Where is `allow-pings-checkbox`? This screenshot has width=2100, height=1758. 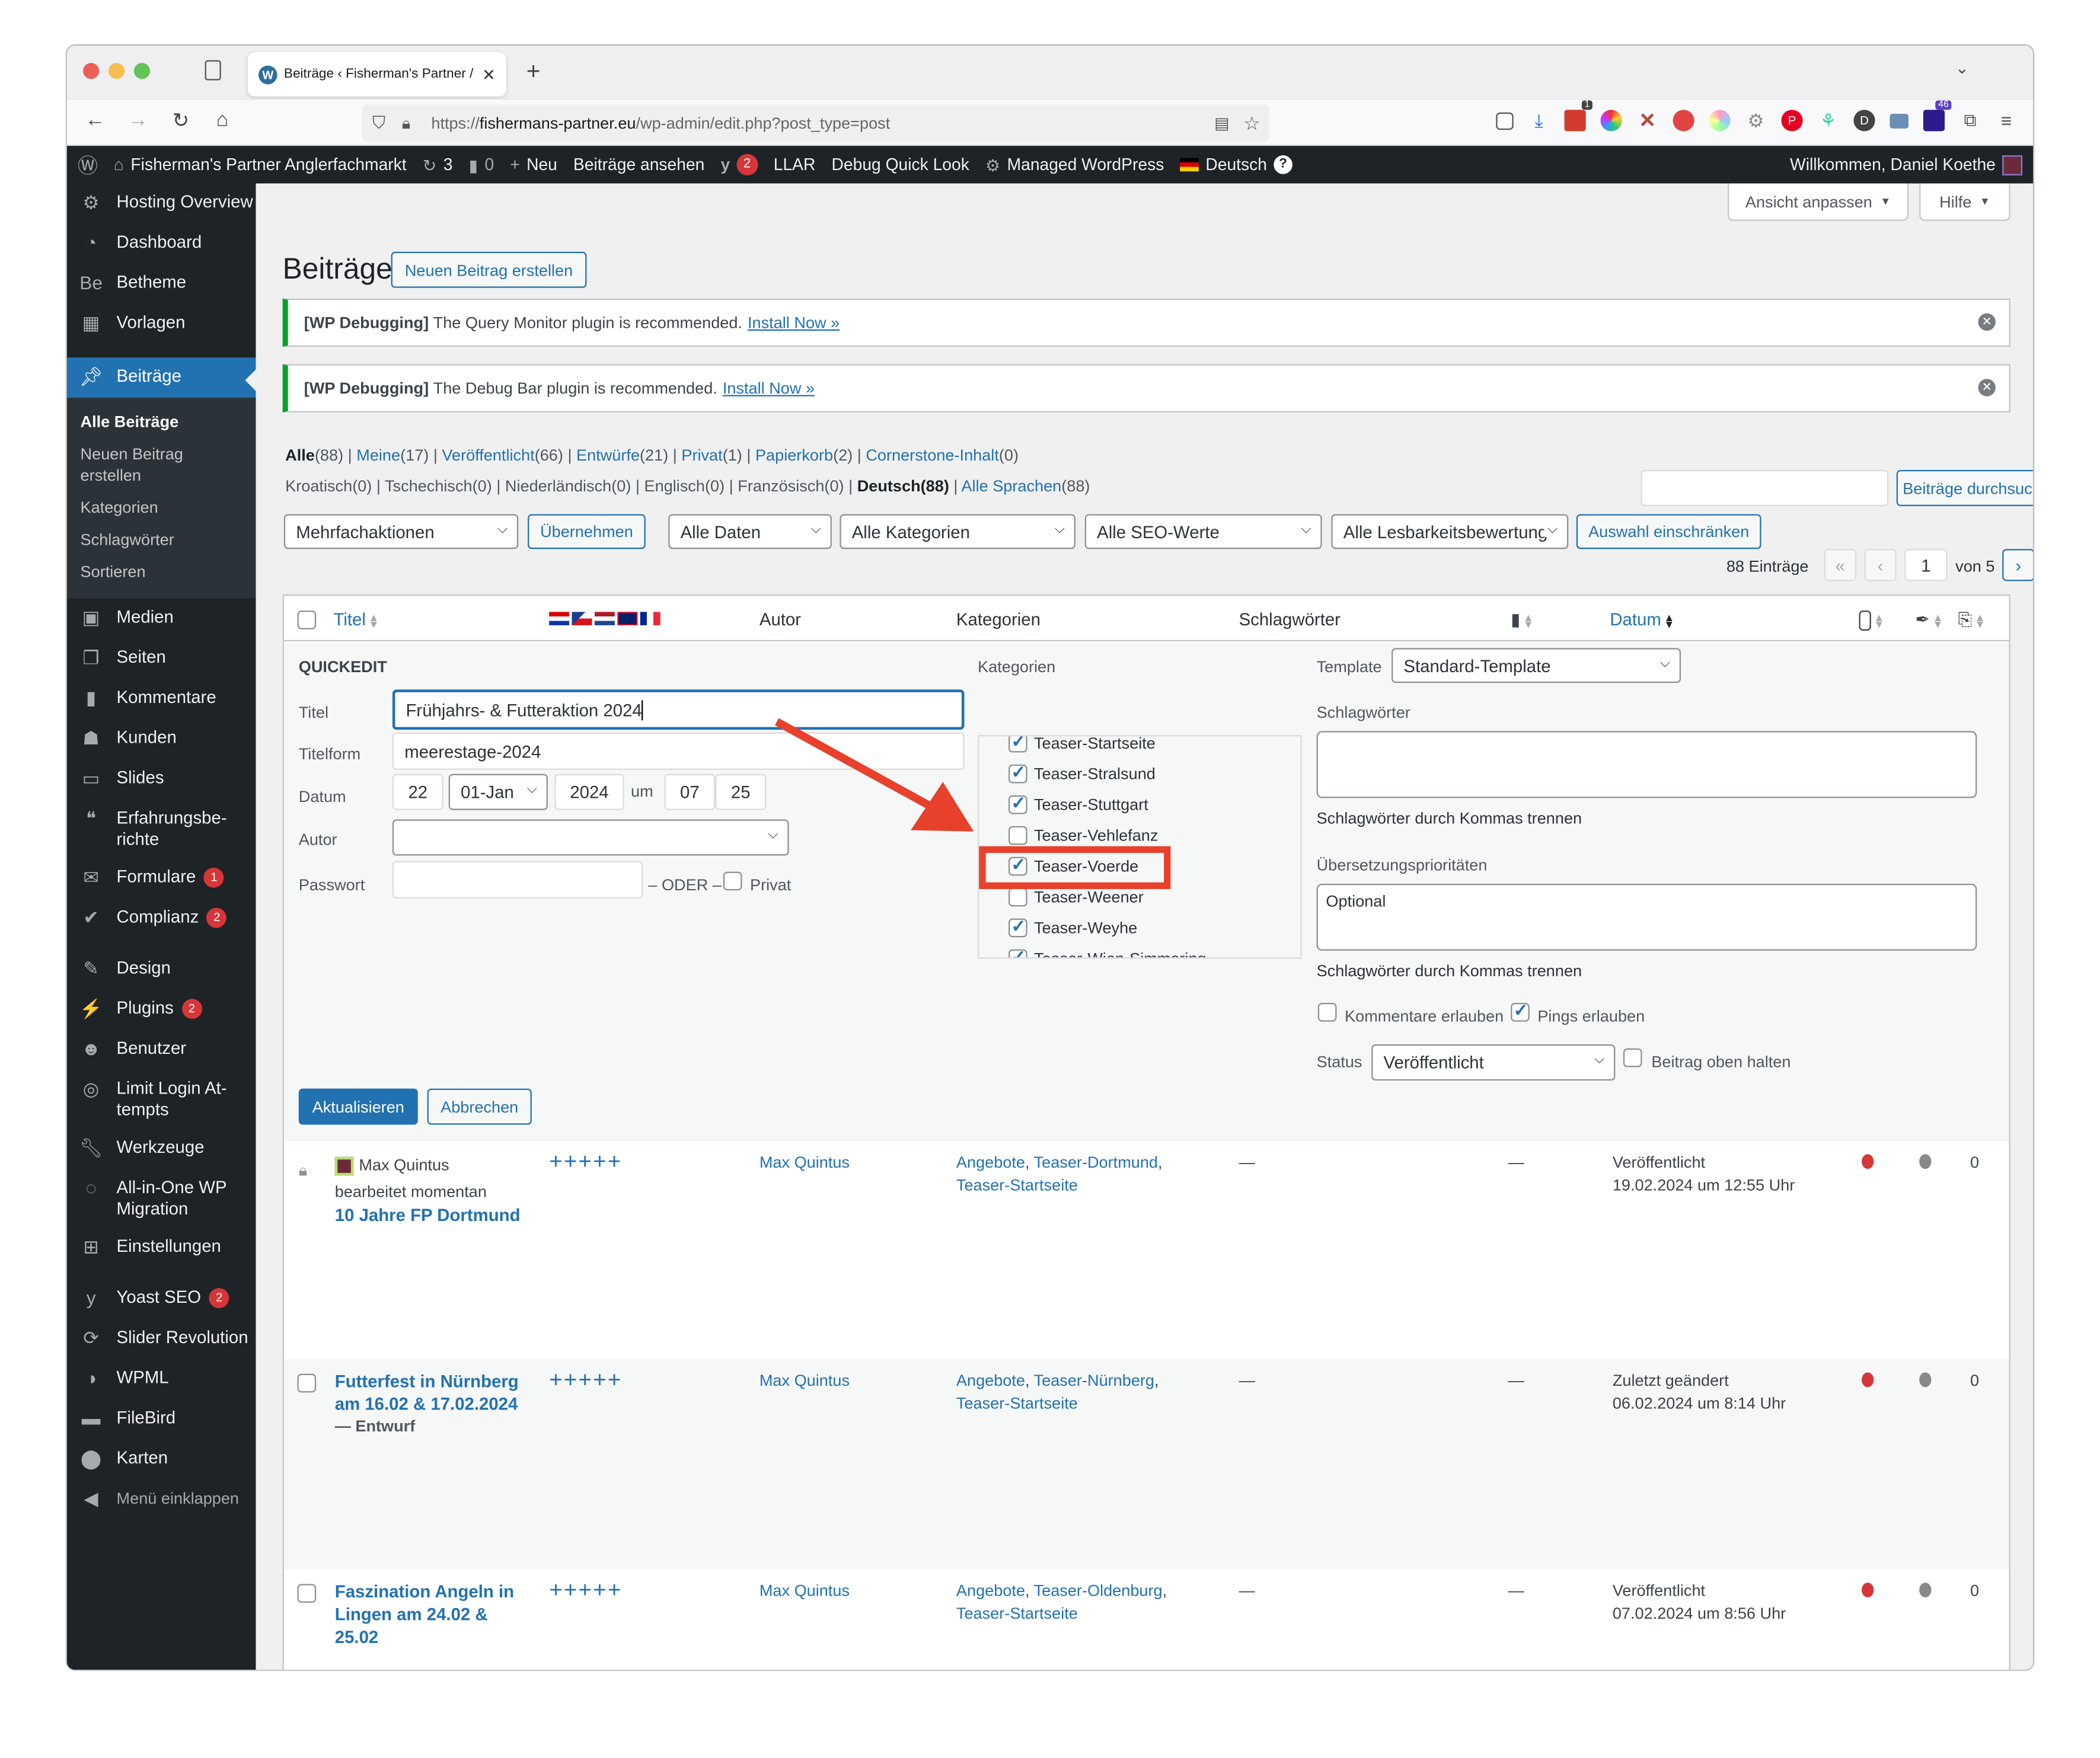 allow-pings-checkbox is located at coordinates (1521, 1011).